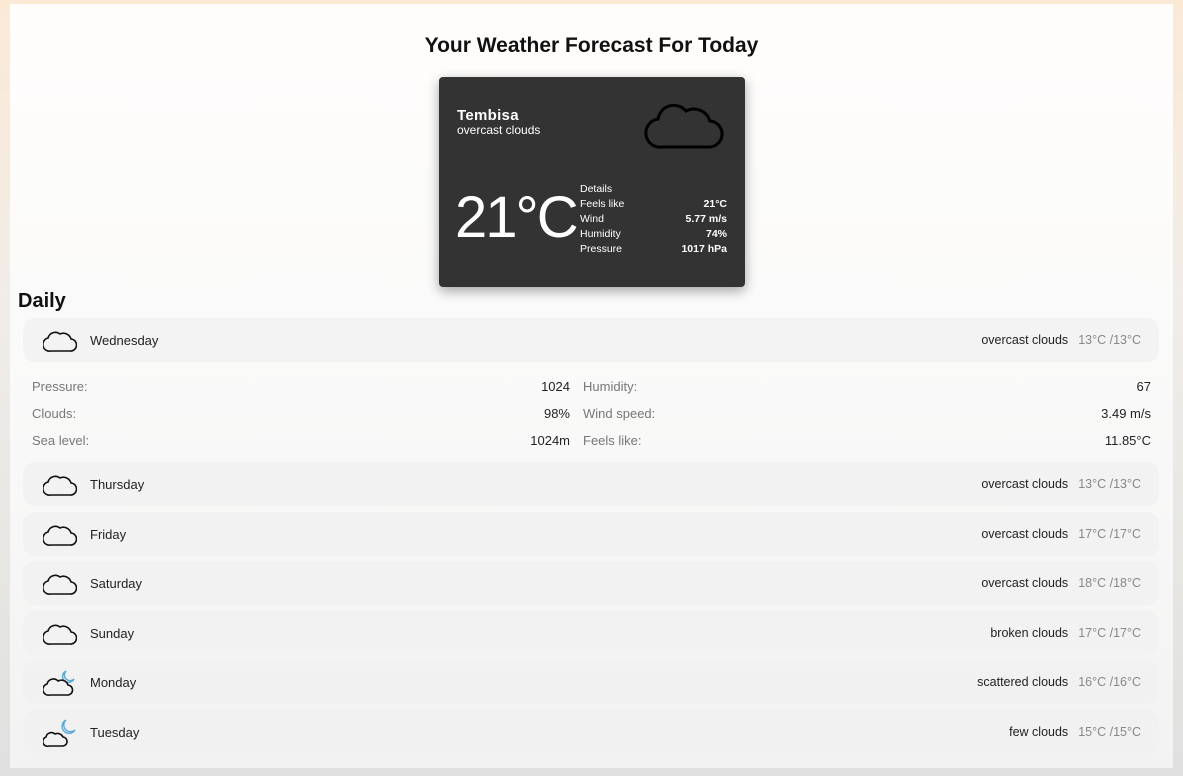 This screenshot has height=776, width=1183. I want to click on day-row-saturday: Saturday overcast clouds 18°C /18°C, so click(591, 583).